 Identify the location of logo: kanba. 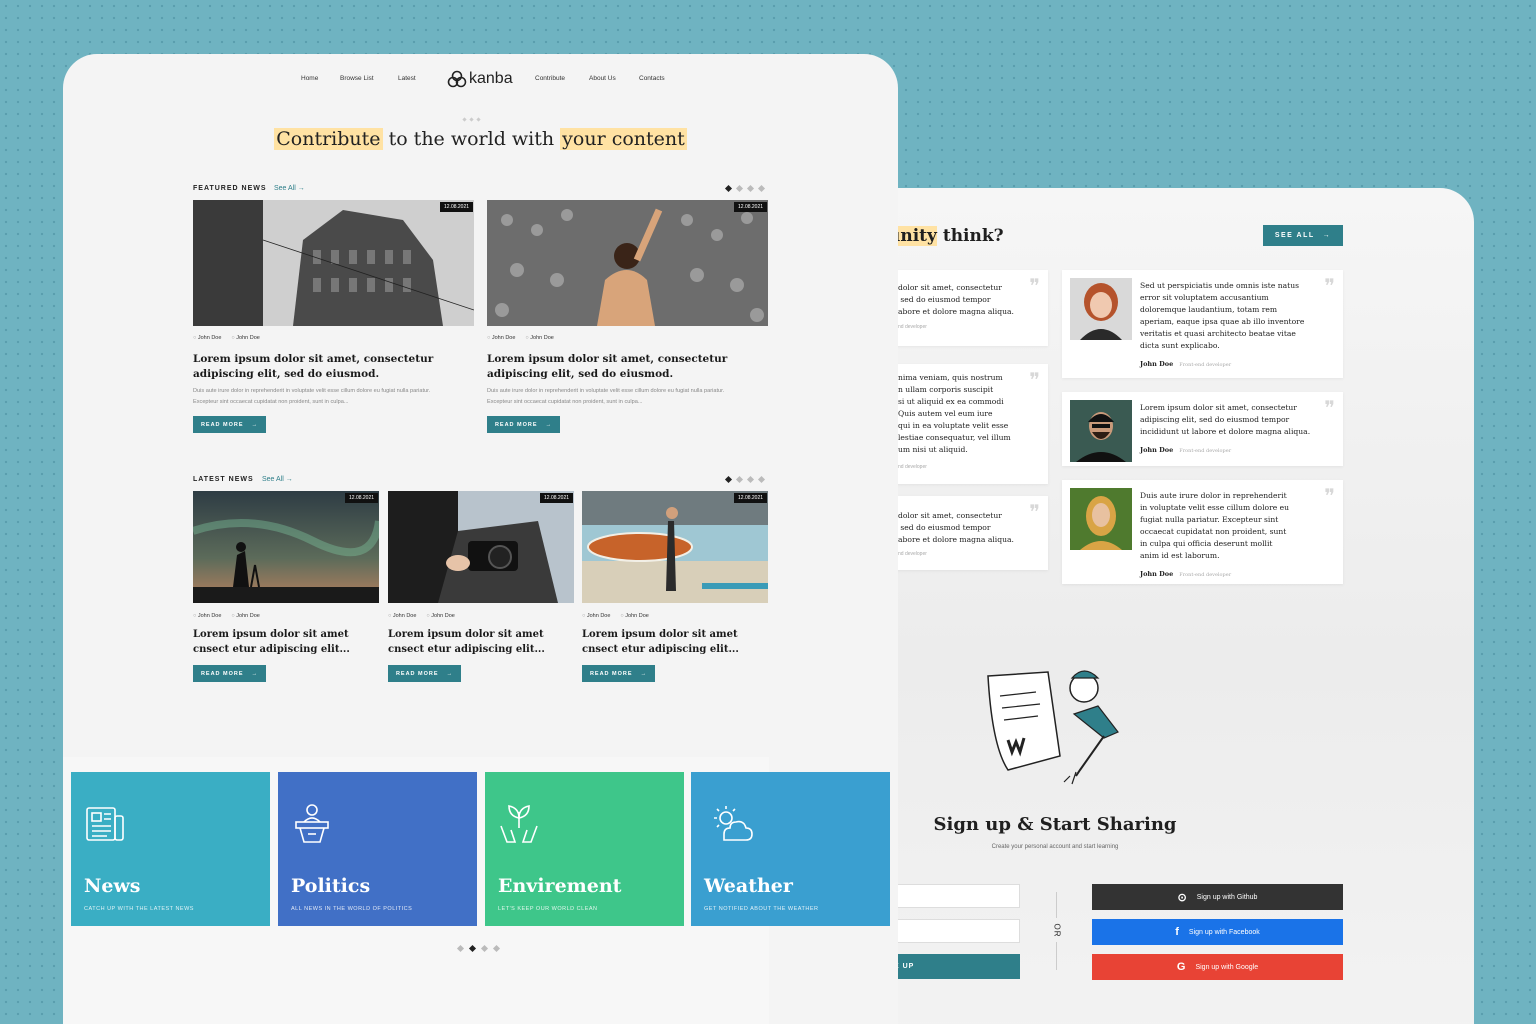
(480, 79).